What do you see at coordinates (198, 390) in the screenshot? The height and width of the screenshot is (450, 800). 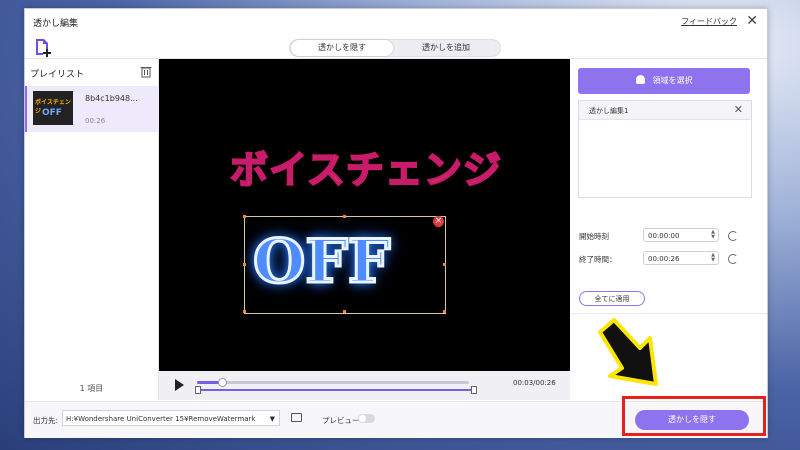 I see `trim-start-handle` at bounding box center [198, 390].